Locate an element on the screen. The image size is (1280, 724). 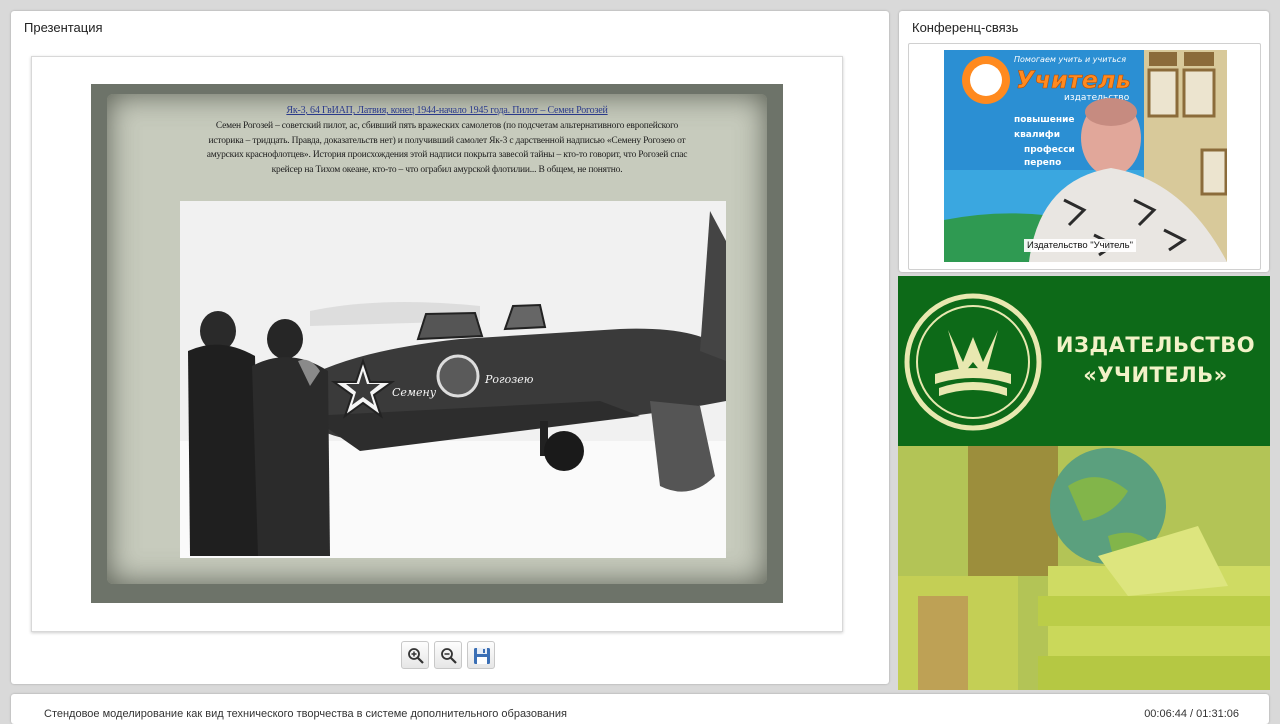
zoom-in-button is located at coordinates (415, 655).